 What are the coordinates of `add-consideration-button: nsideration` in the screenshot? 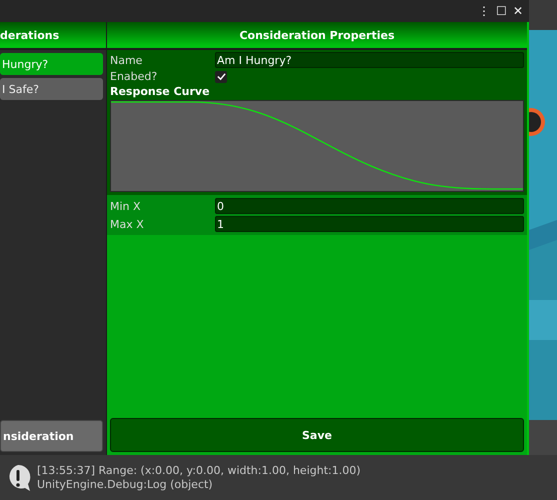 It's located at (51, 436).